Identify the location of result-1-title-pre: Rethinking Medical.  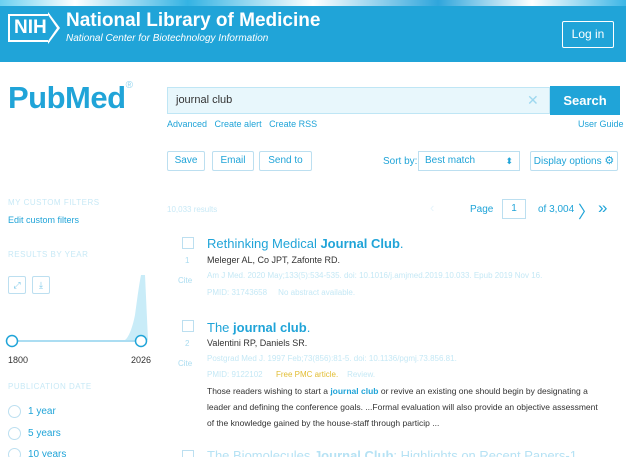
(264, 243).